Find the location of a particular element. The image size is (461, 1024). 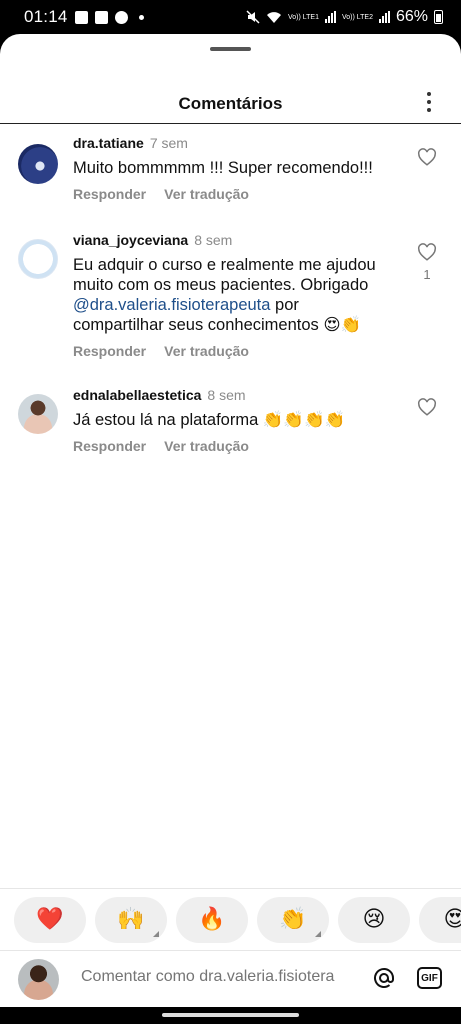

system-nav-bar is located at coordinates (230, 1015).